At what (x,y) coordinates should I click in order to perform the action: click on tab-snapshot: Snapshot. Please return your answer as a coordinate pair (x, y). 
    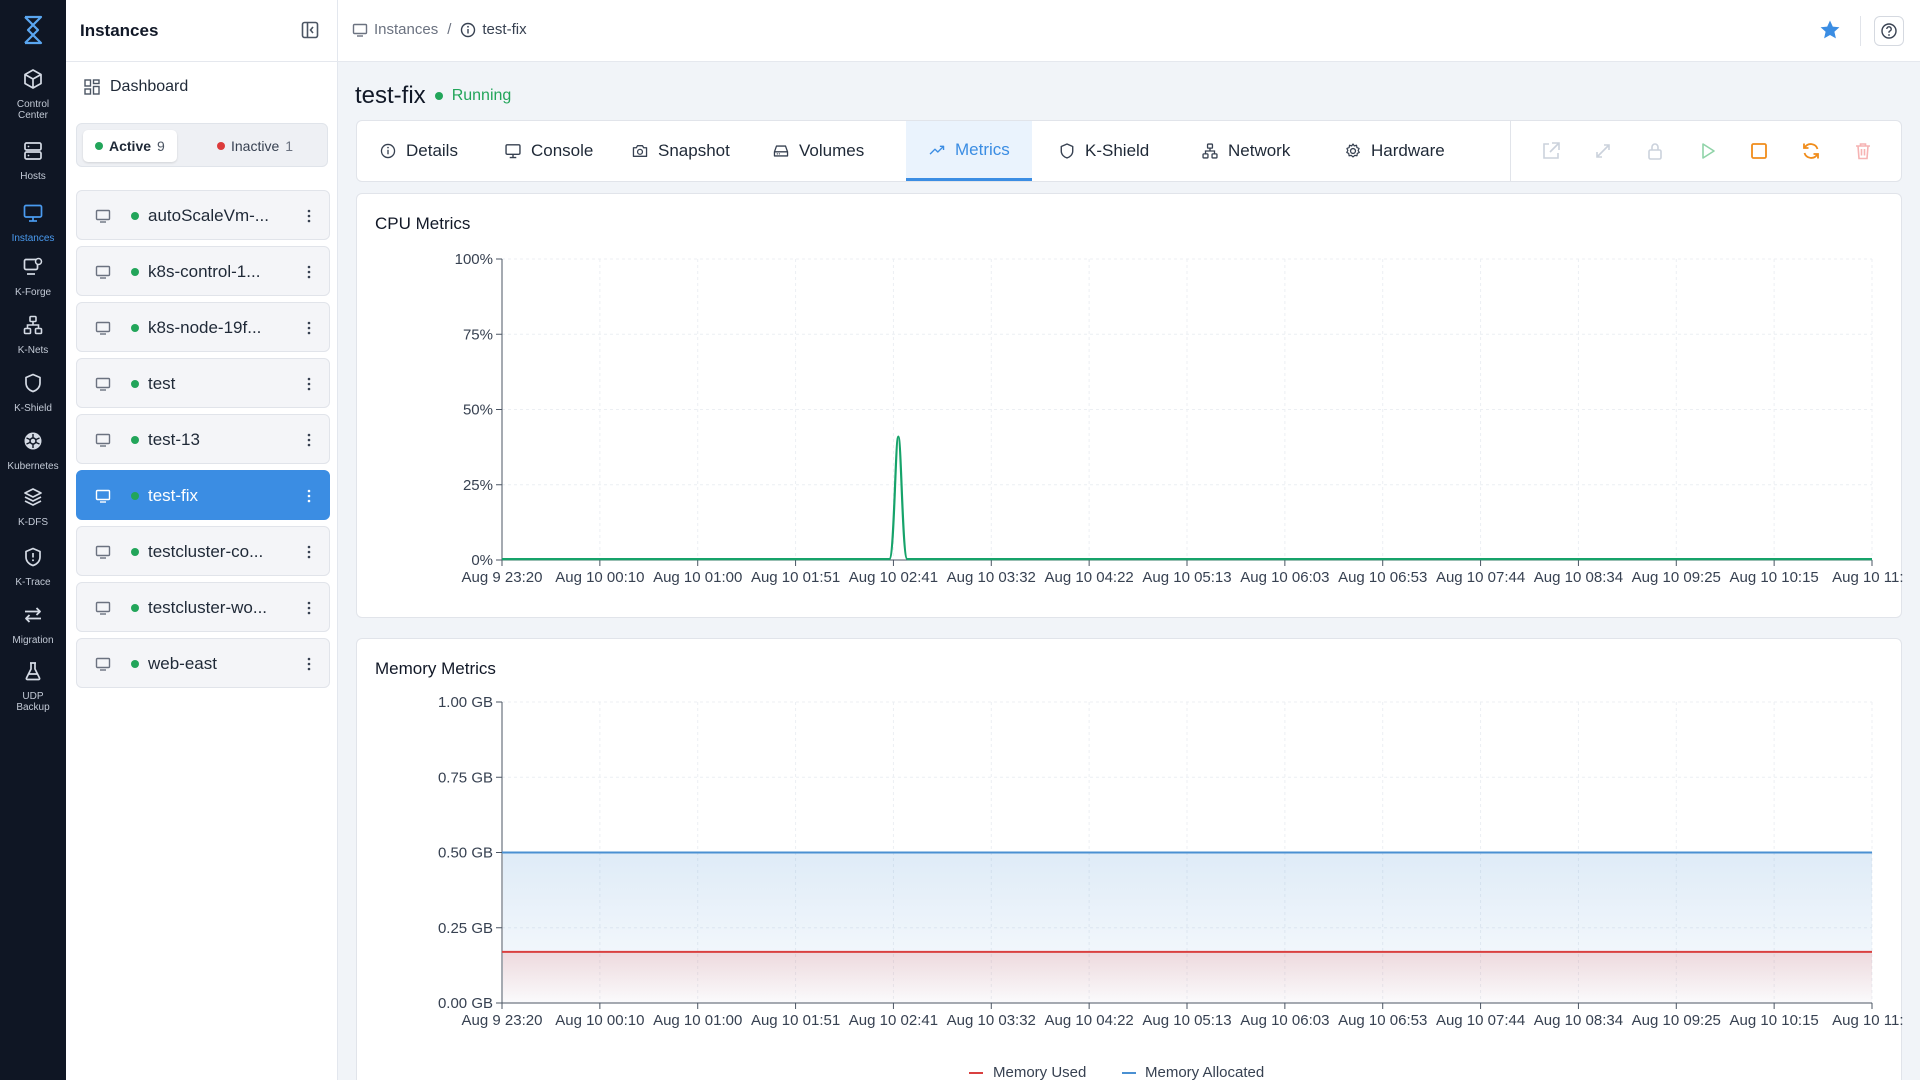
    Looking at the image, I should click on (680, 151).